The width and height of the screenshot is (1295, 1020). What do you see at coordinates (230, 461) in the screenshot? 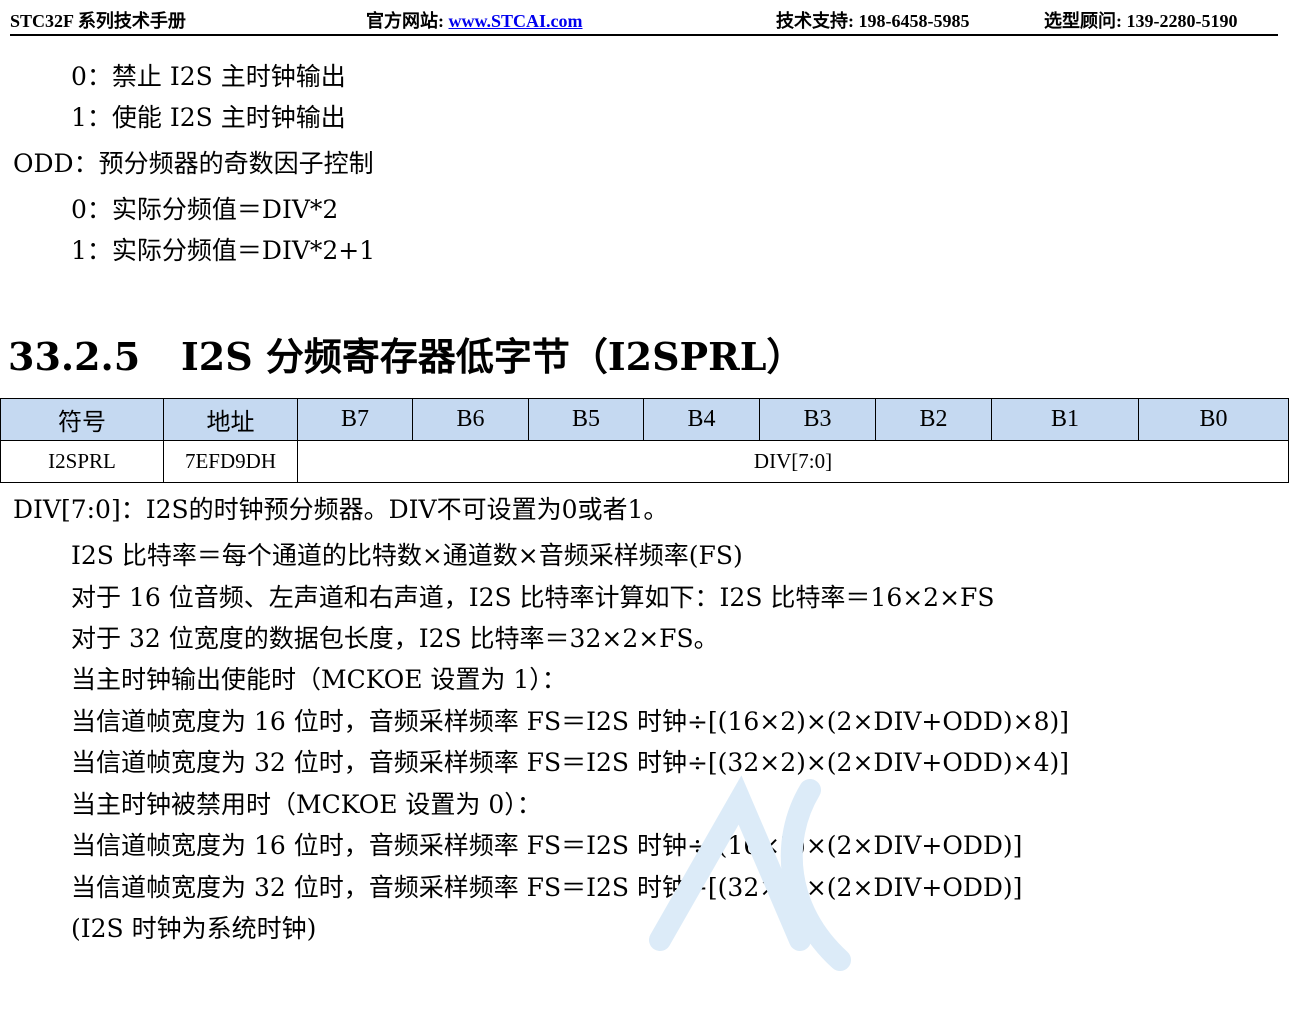
I see `register-address: 7EFD9DH` at bounding box center [230, 461].